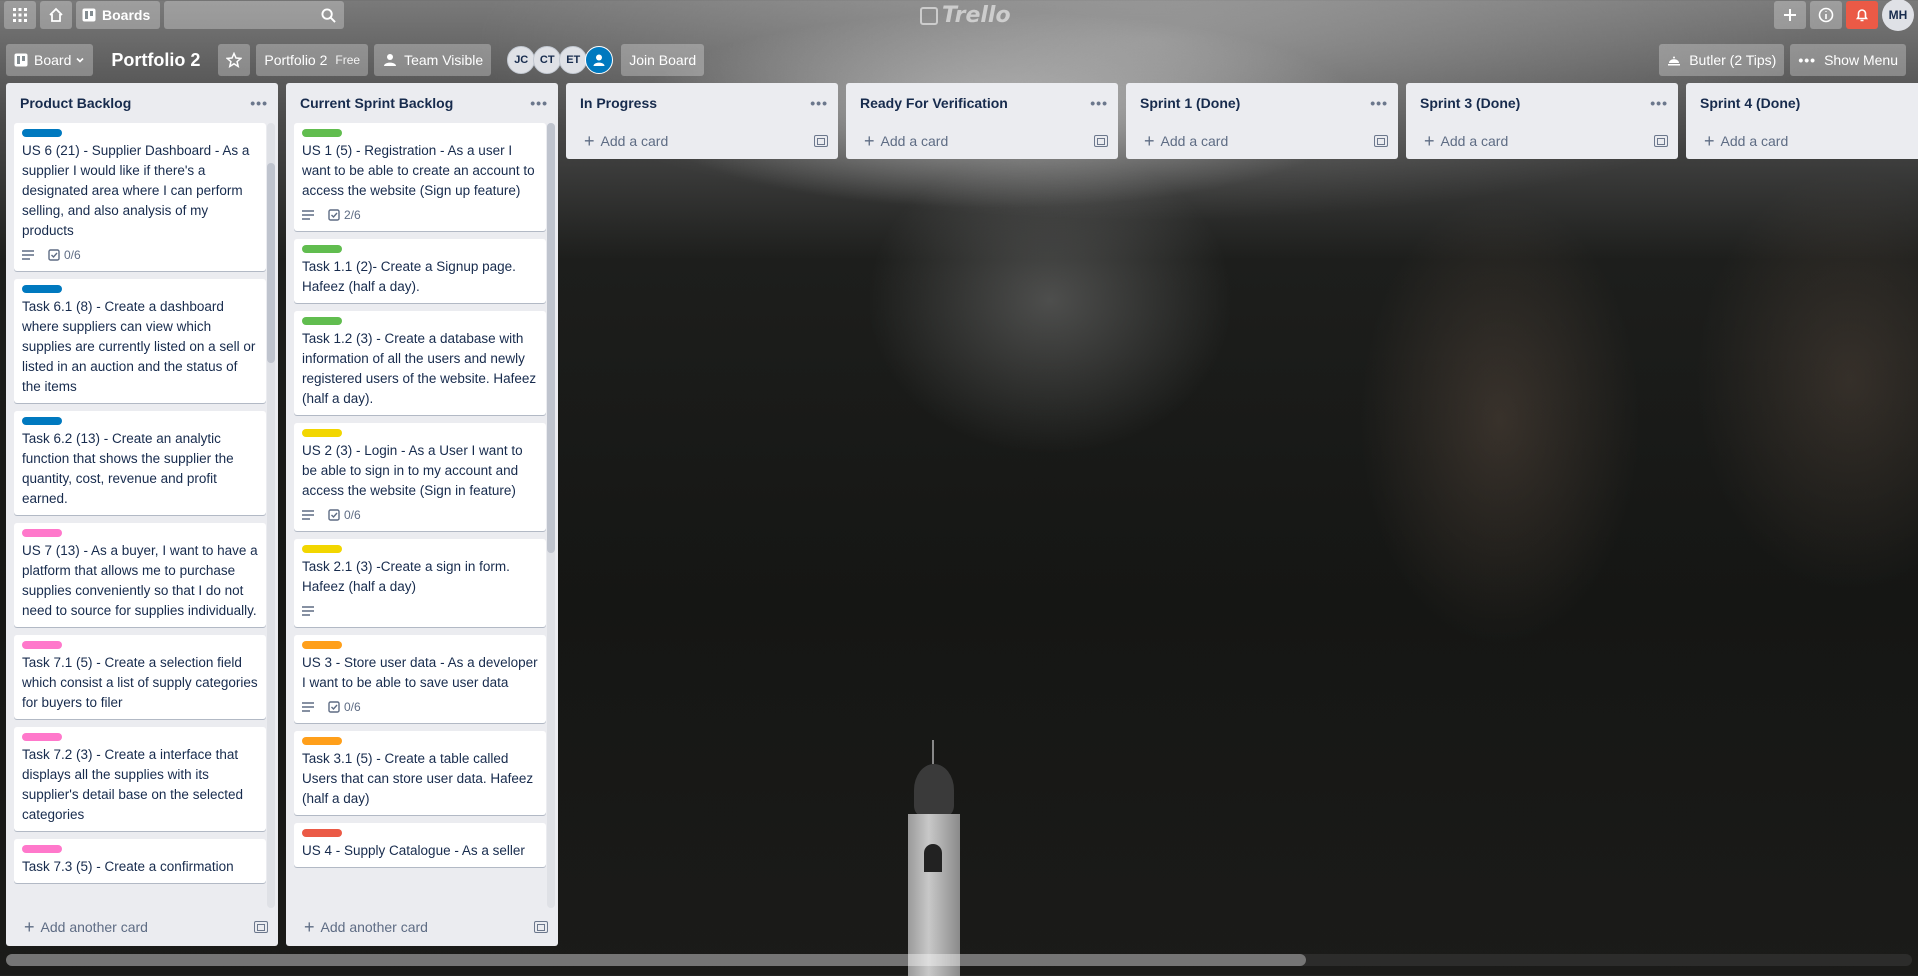 This screenshot has height=976, width=1918. I want to click on checkbox-icon, so click(334, 215).